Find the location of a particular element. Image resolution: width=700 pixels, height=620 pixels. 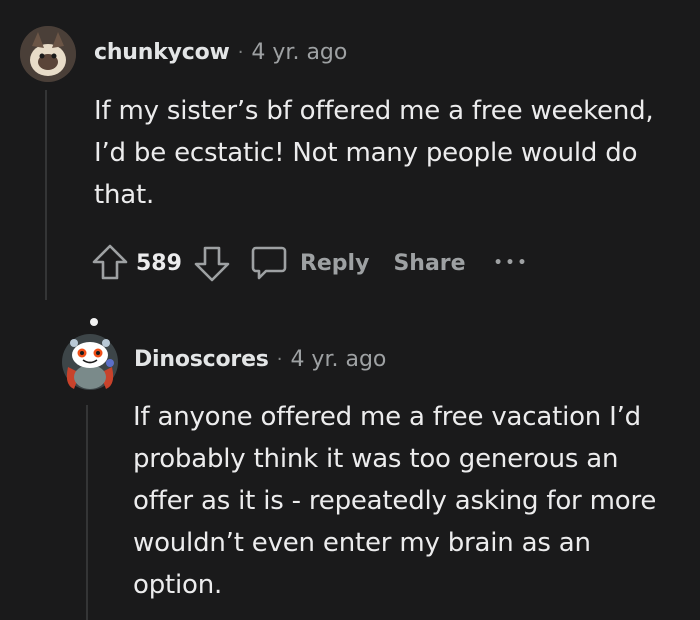

comment-line: probably think it was too generous an is located at coordinates (376, 459).